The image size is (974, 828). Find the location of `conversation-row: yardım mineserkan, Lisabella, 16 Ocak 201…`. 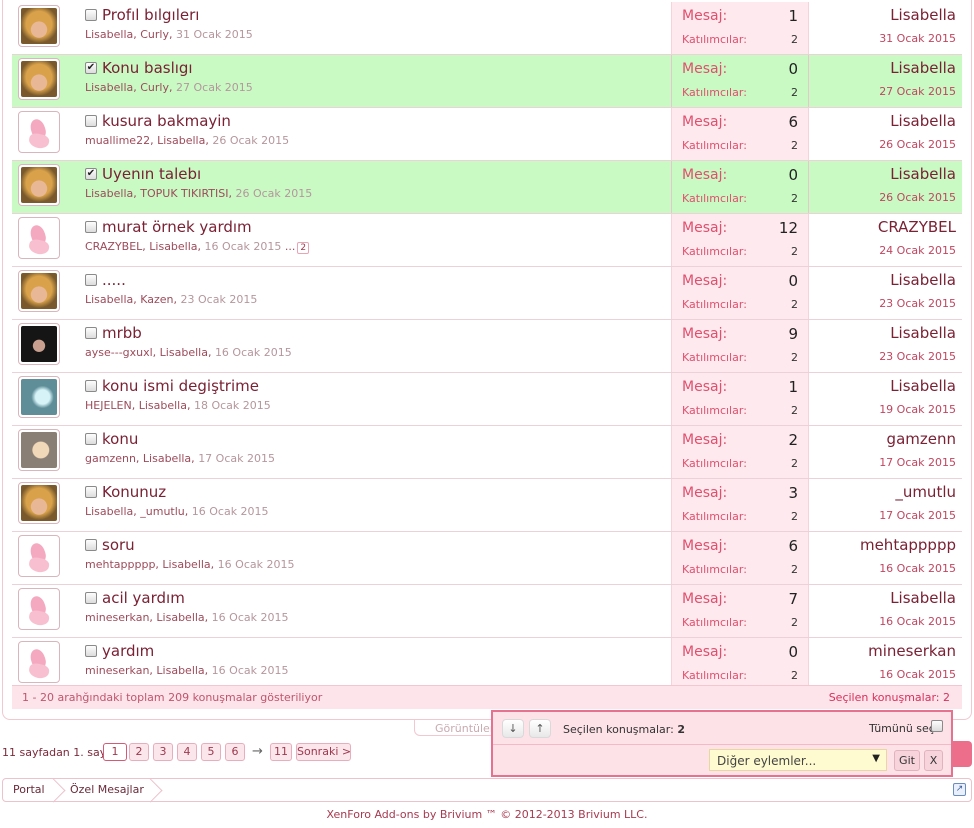

conversation-row: yardım mineserkan, Lisabella, 16 Ocak 201… is located at coordinates (487, 664).